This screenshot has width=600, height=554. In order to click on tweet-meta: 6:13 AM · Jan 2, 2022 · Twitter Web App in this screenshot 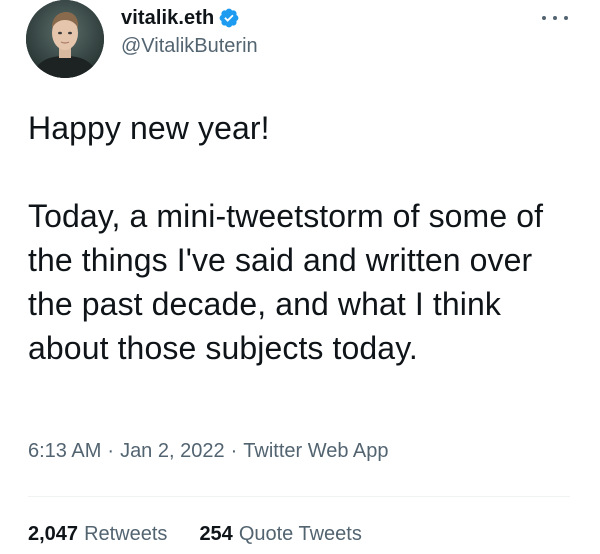, I will do `click(208, 451)`.